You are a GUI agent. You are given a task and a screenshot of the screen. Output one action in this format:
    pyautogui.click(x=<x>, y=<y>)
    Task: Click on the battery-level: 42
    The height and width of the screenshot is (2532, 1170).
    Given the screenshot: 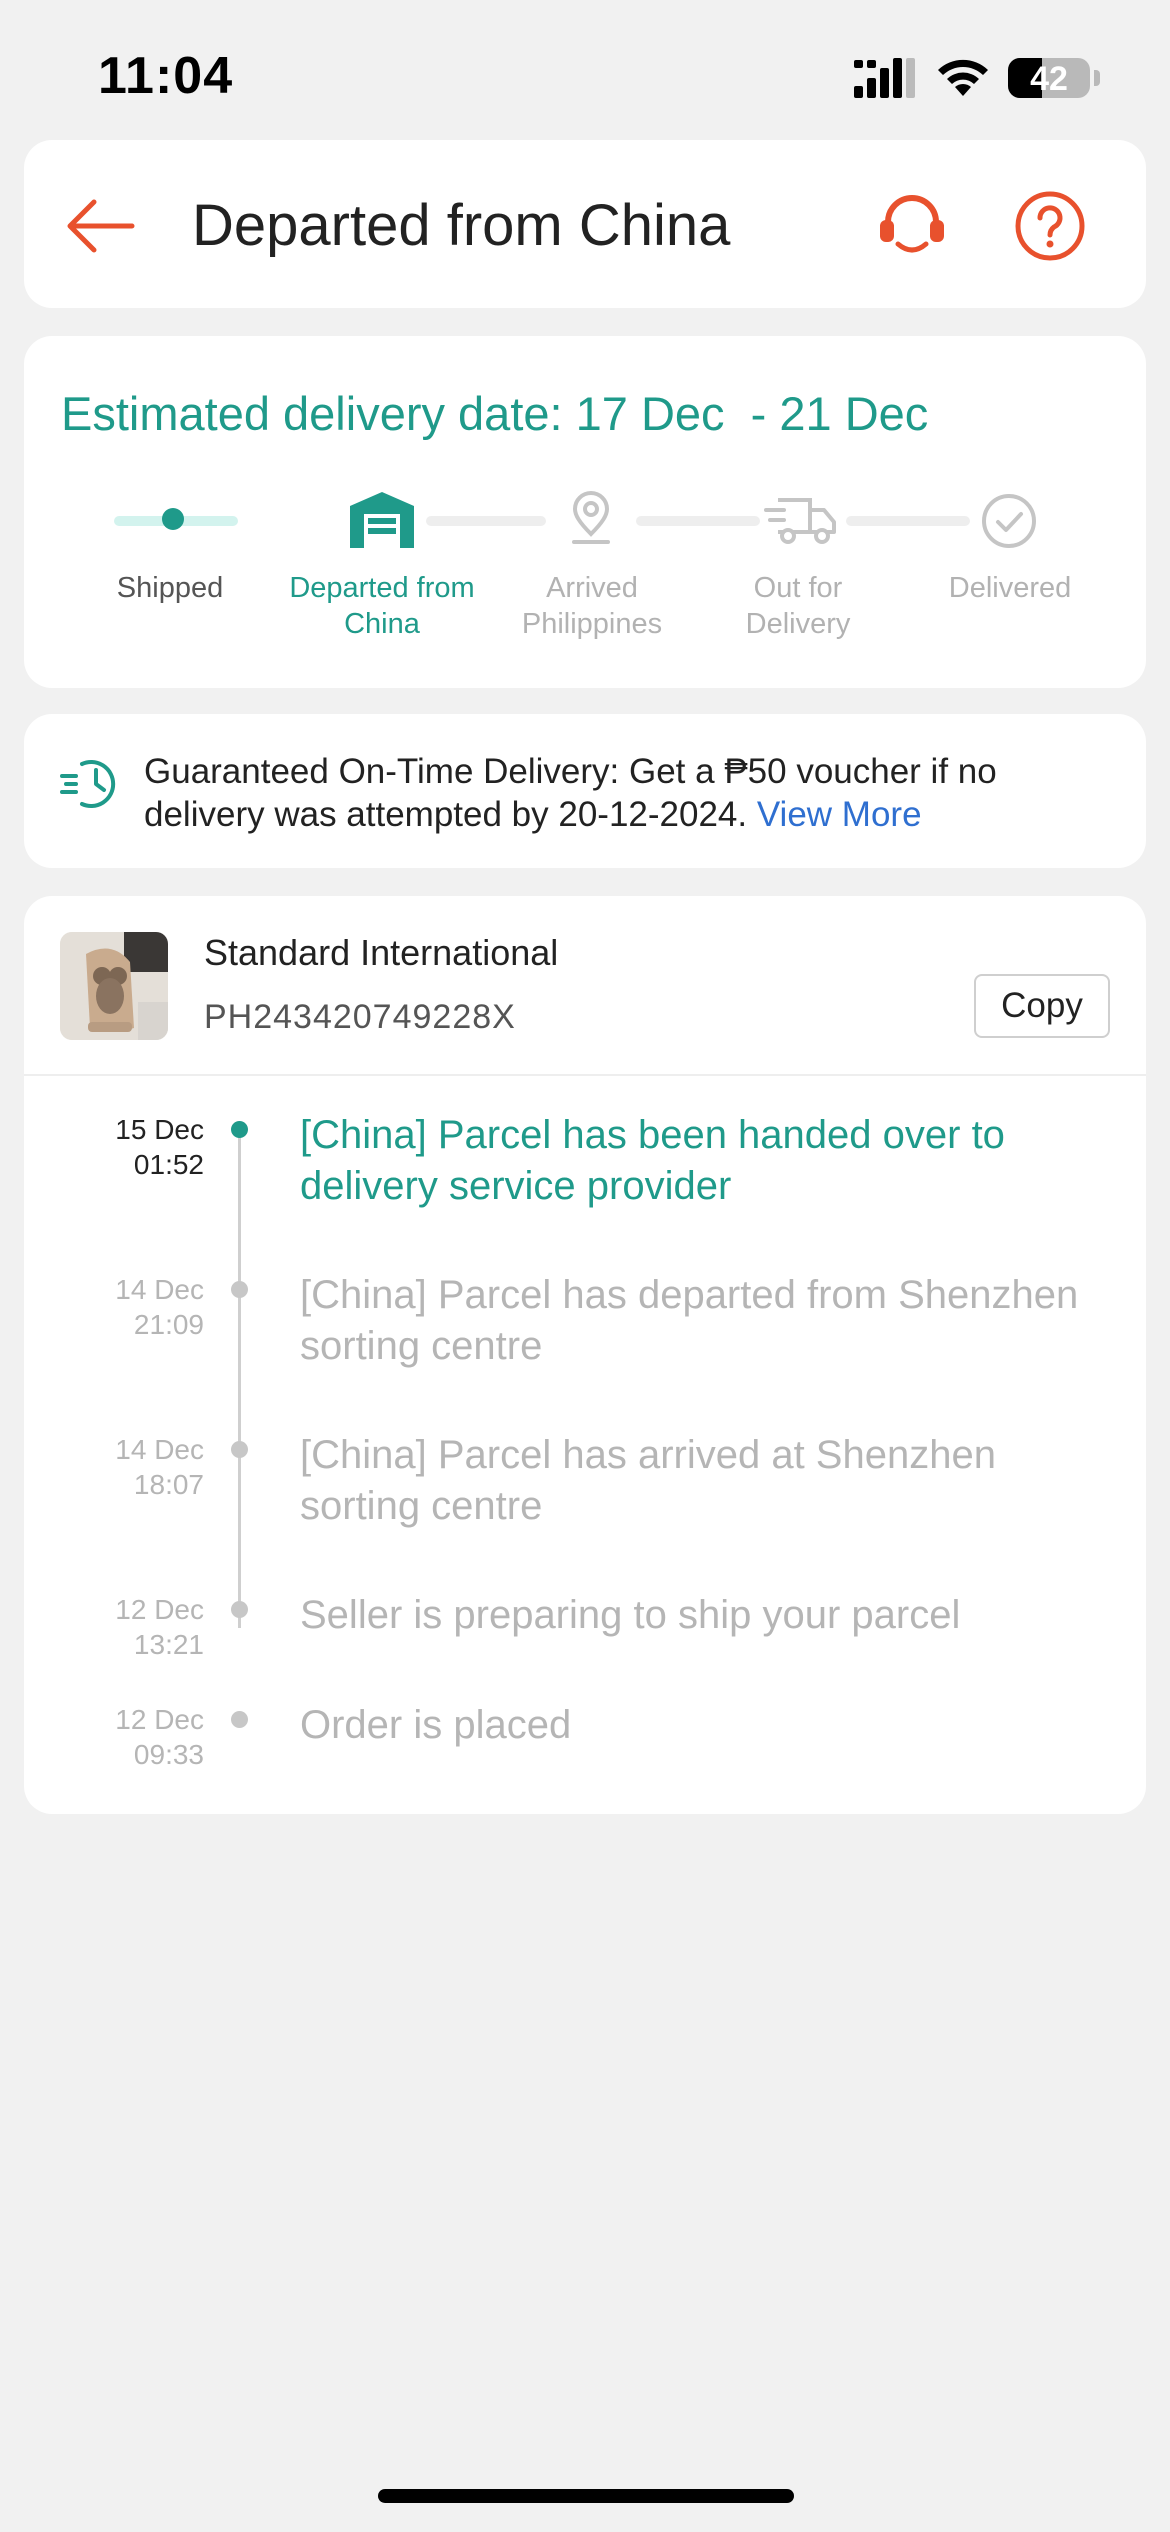 What is the action you would take?
    pyautogui.click(x=1049, y=79)
    